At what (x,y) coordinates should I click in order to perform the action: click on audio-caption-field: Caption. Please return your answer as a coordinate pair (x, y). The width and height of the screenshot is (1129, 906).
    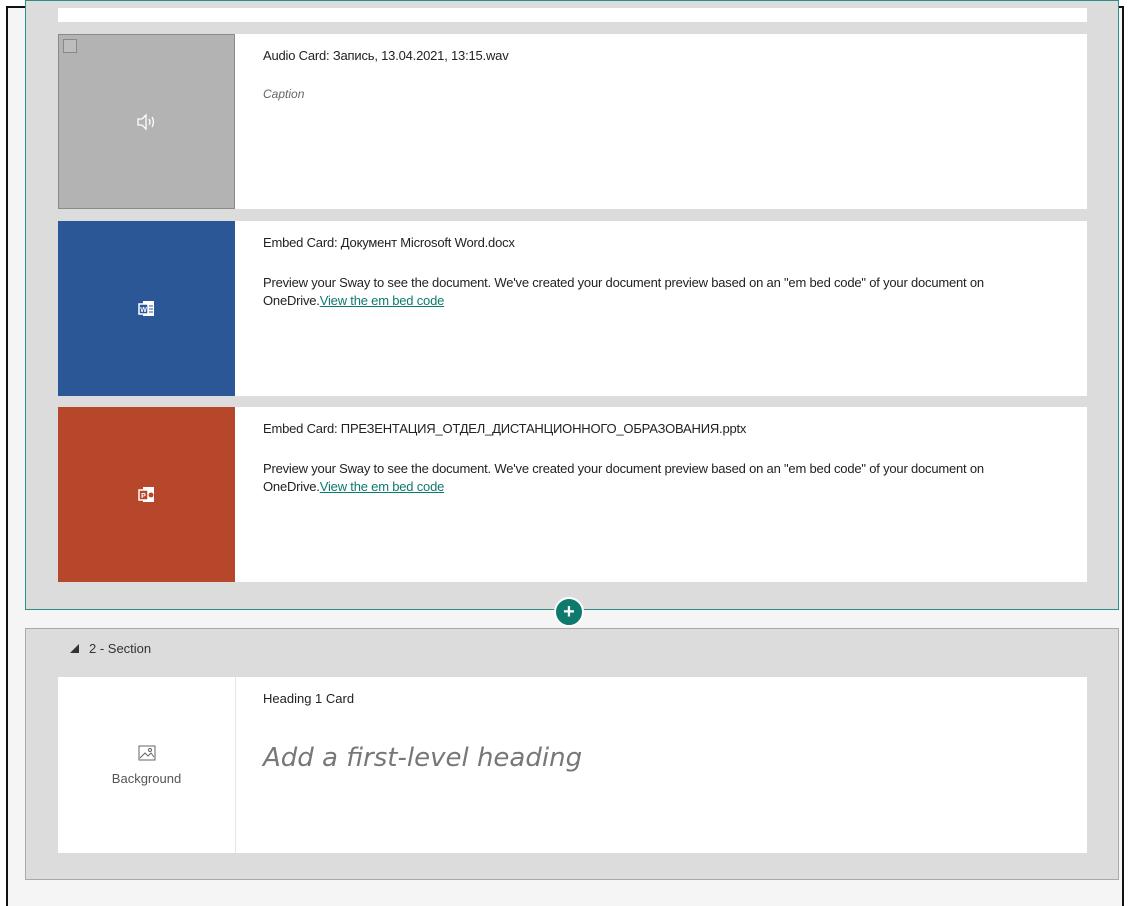
    Looking at the image, I should click on (660, 94).